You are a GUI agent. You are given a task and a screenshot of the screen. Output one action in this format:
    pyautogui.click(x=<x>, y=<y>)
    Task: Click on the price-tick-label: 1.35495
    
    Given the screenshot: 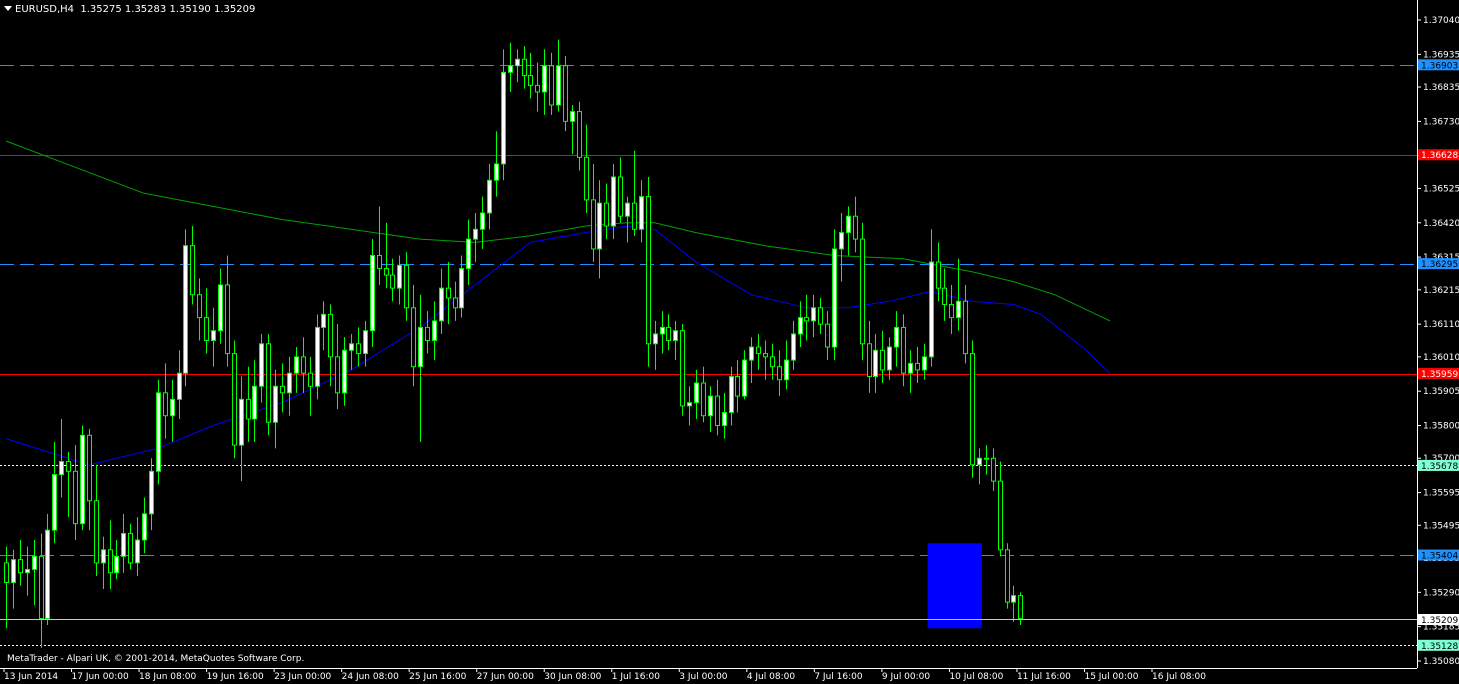 What is the action you would take?
    pyautogui.click(x=1441, y=526)
    